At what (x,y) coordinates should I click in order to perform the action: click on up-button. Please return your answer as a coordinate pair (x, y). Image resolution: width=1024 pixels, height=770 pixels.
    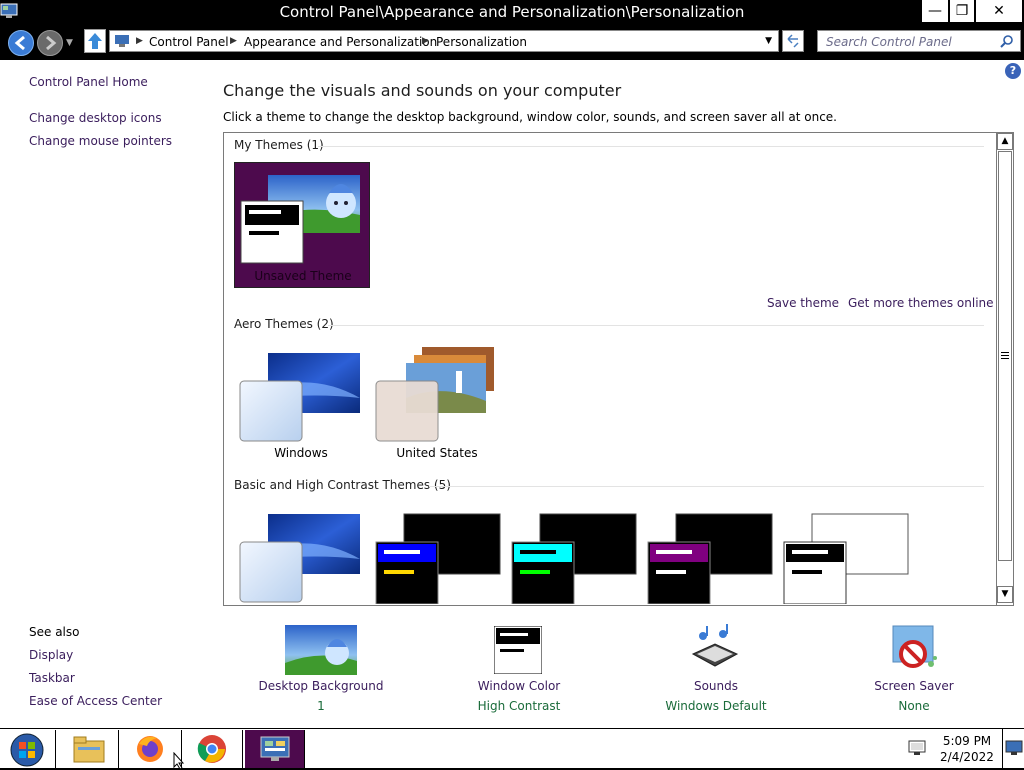
    Looking at the image, I should click on (95, 41).